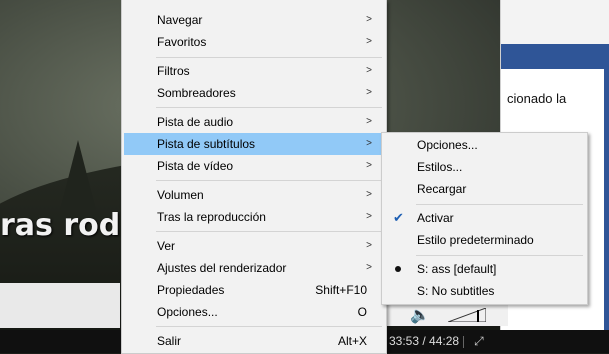 The image size is (609, 354). I want to click on volume-slider, so click(467, 315).